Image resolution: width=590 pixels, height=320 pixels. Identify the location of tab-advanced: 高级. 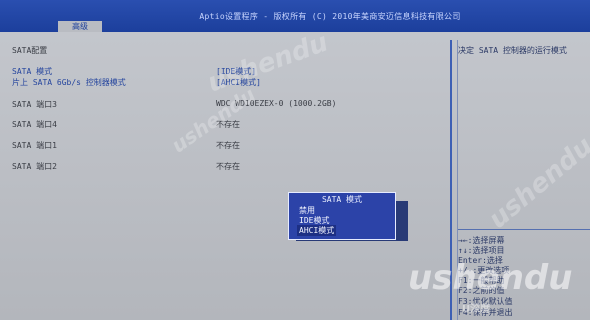
(80, 26).